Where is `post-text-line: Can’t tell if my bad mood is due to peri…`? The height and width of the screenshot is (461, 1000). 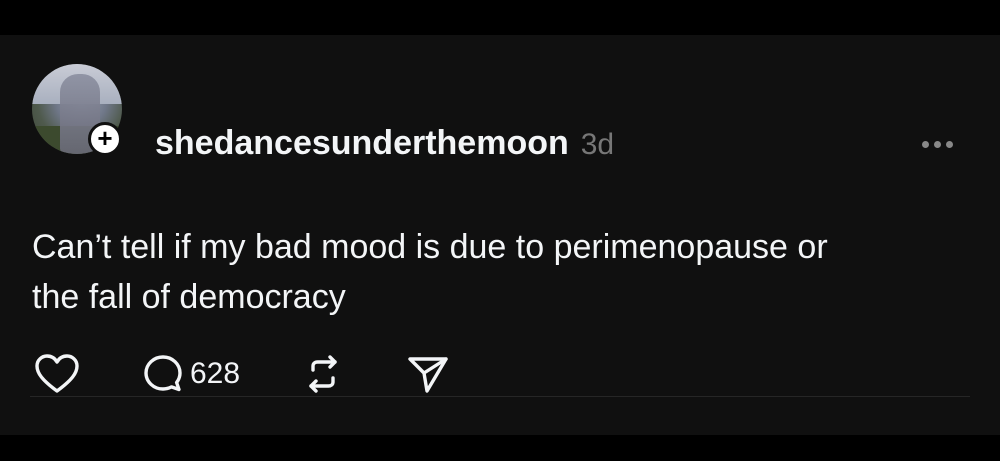
post-text-line: Can’t tell if my bad mood is due to peri… is located at coordinates (430, 247).